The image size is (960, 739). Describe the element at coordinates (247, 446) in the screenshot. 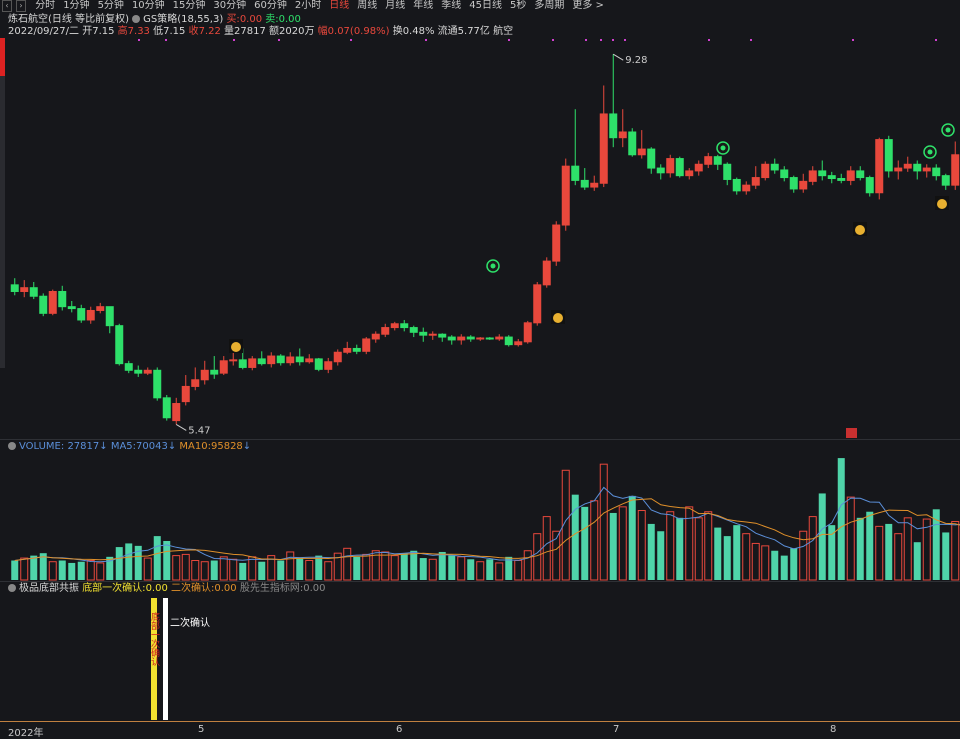

I see `ma10-down-arrow: ↓` at that location.